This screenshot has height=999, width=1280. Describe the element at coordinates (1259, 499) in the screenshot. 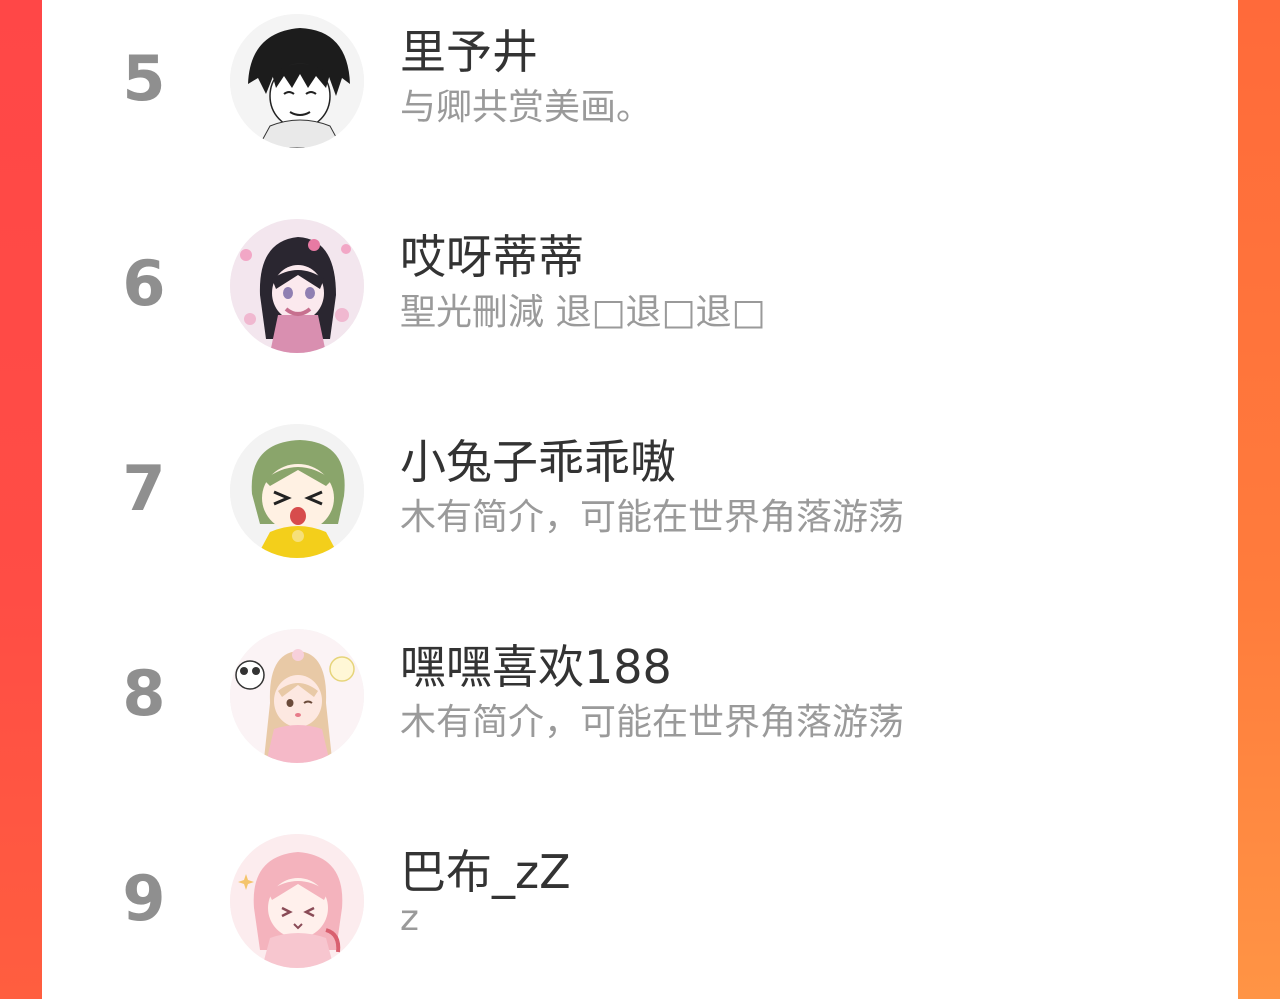

I see `background-right-edge` at that location.